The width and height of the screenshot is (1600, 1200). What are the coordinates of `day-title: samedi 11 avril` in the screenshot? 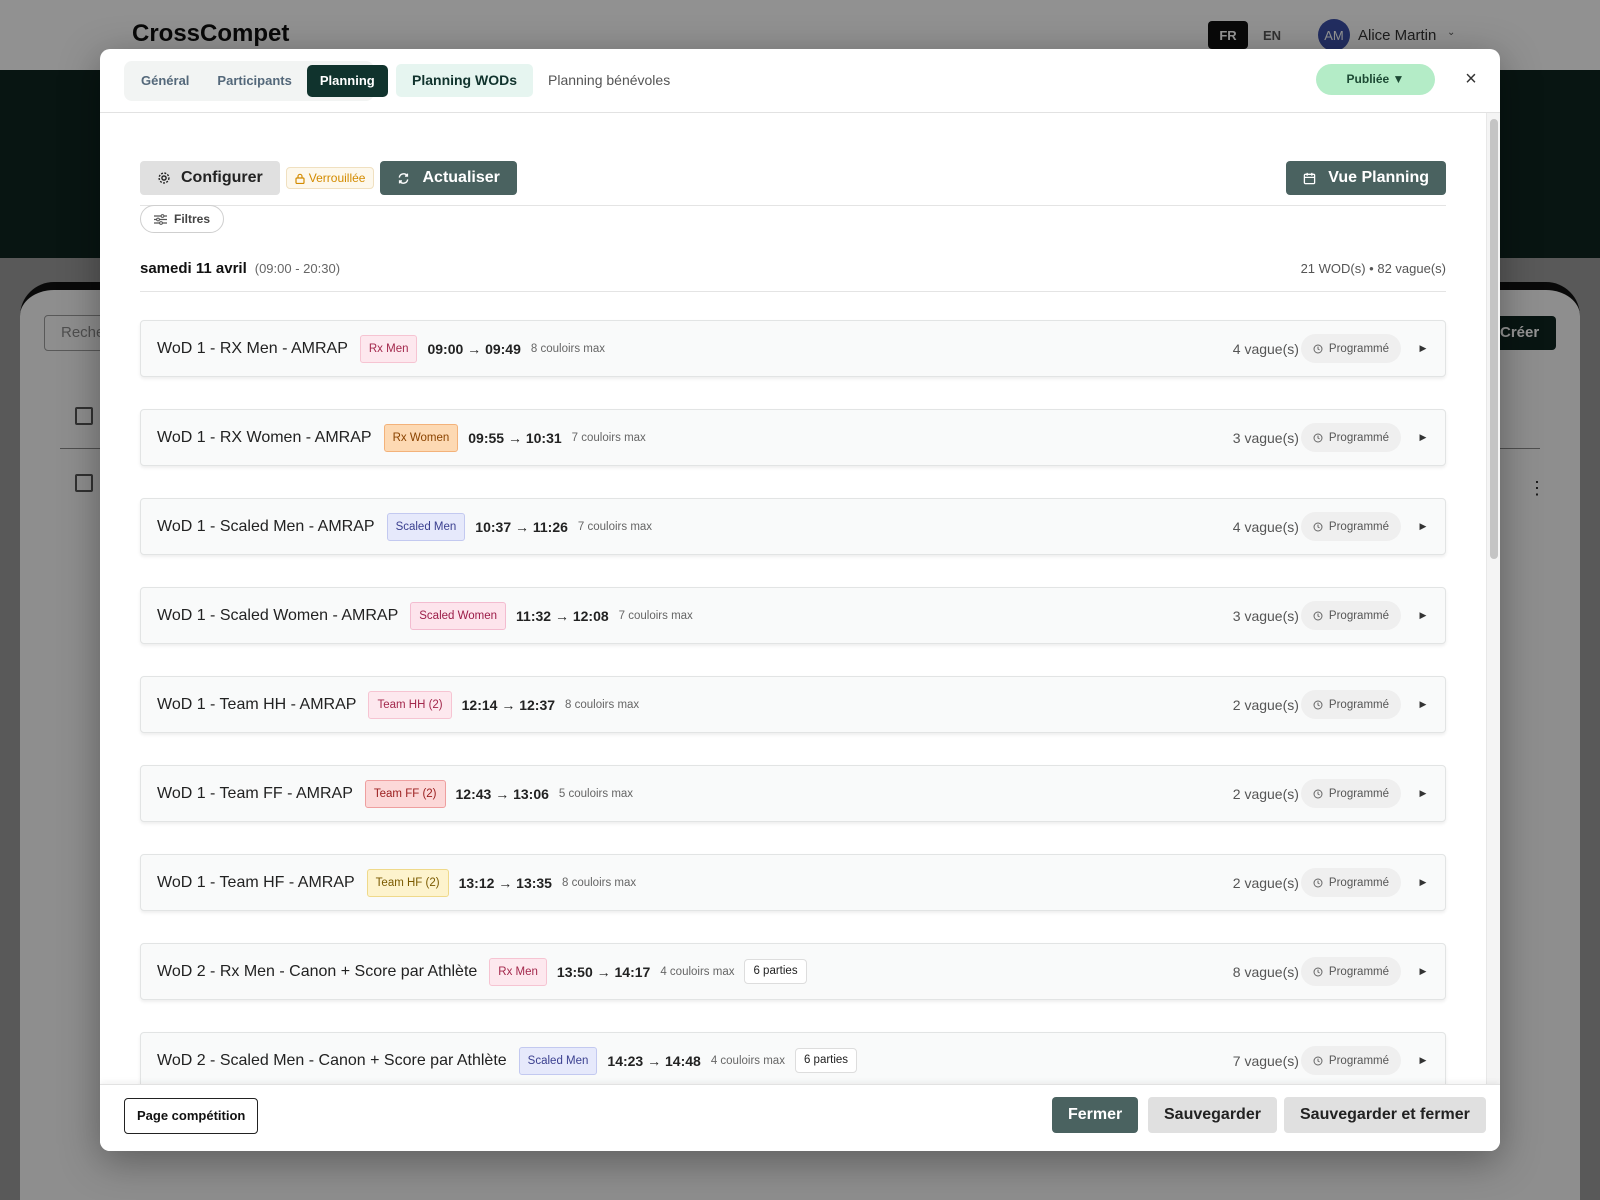 It's located at (193, 268).